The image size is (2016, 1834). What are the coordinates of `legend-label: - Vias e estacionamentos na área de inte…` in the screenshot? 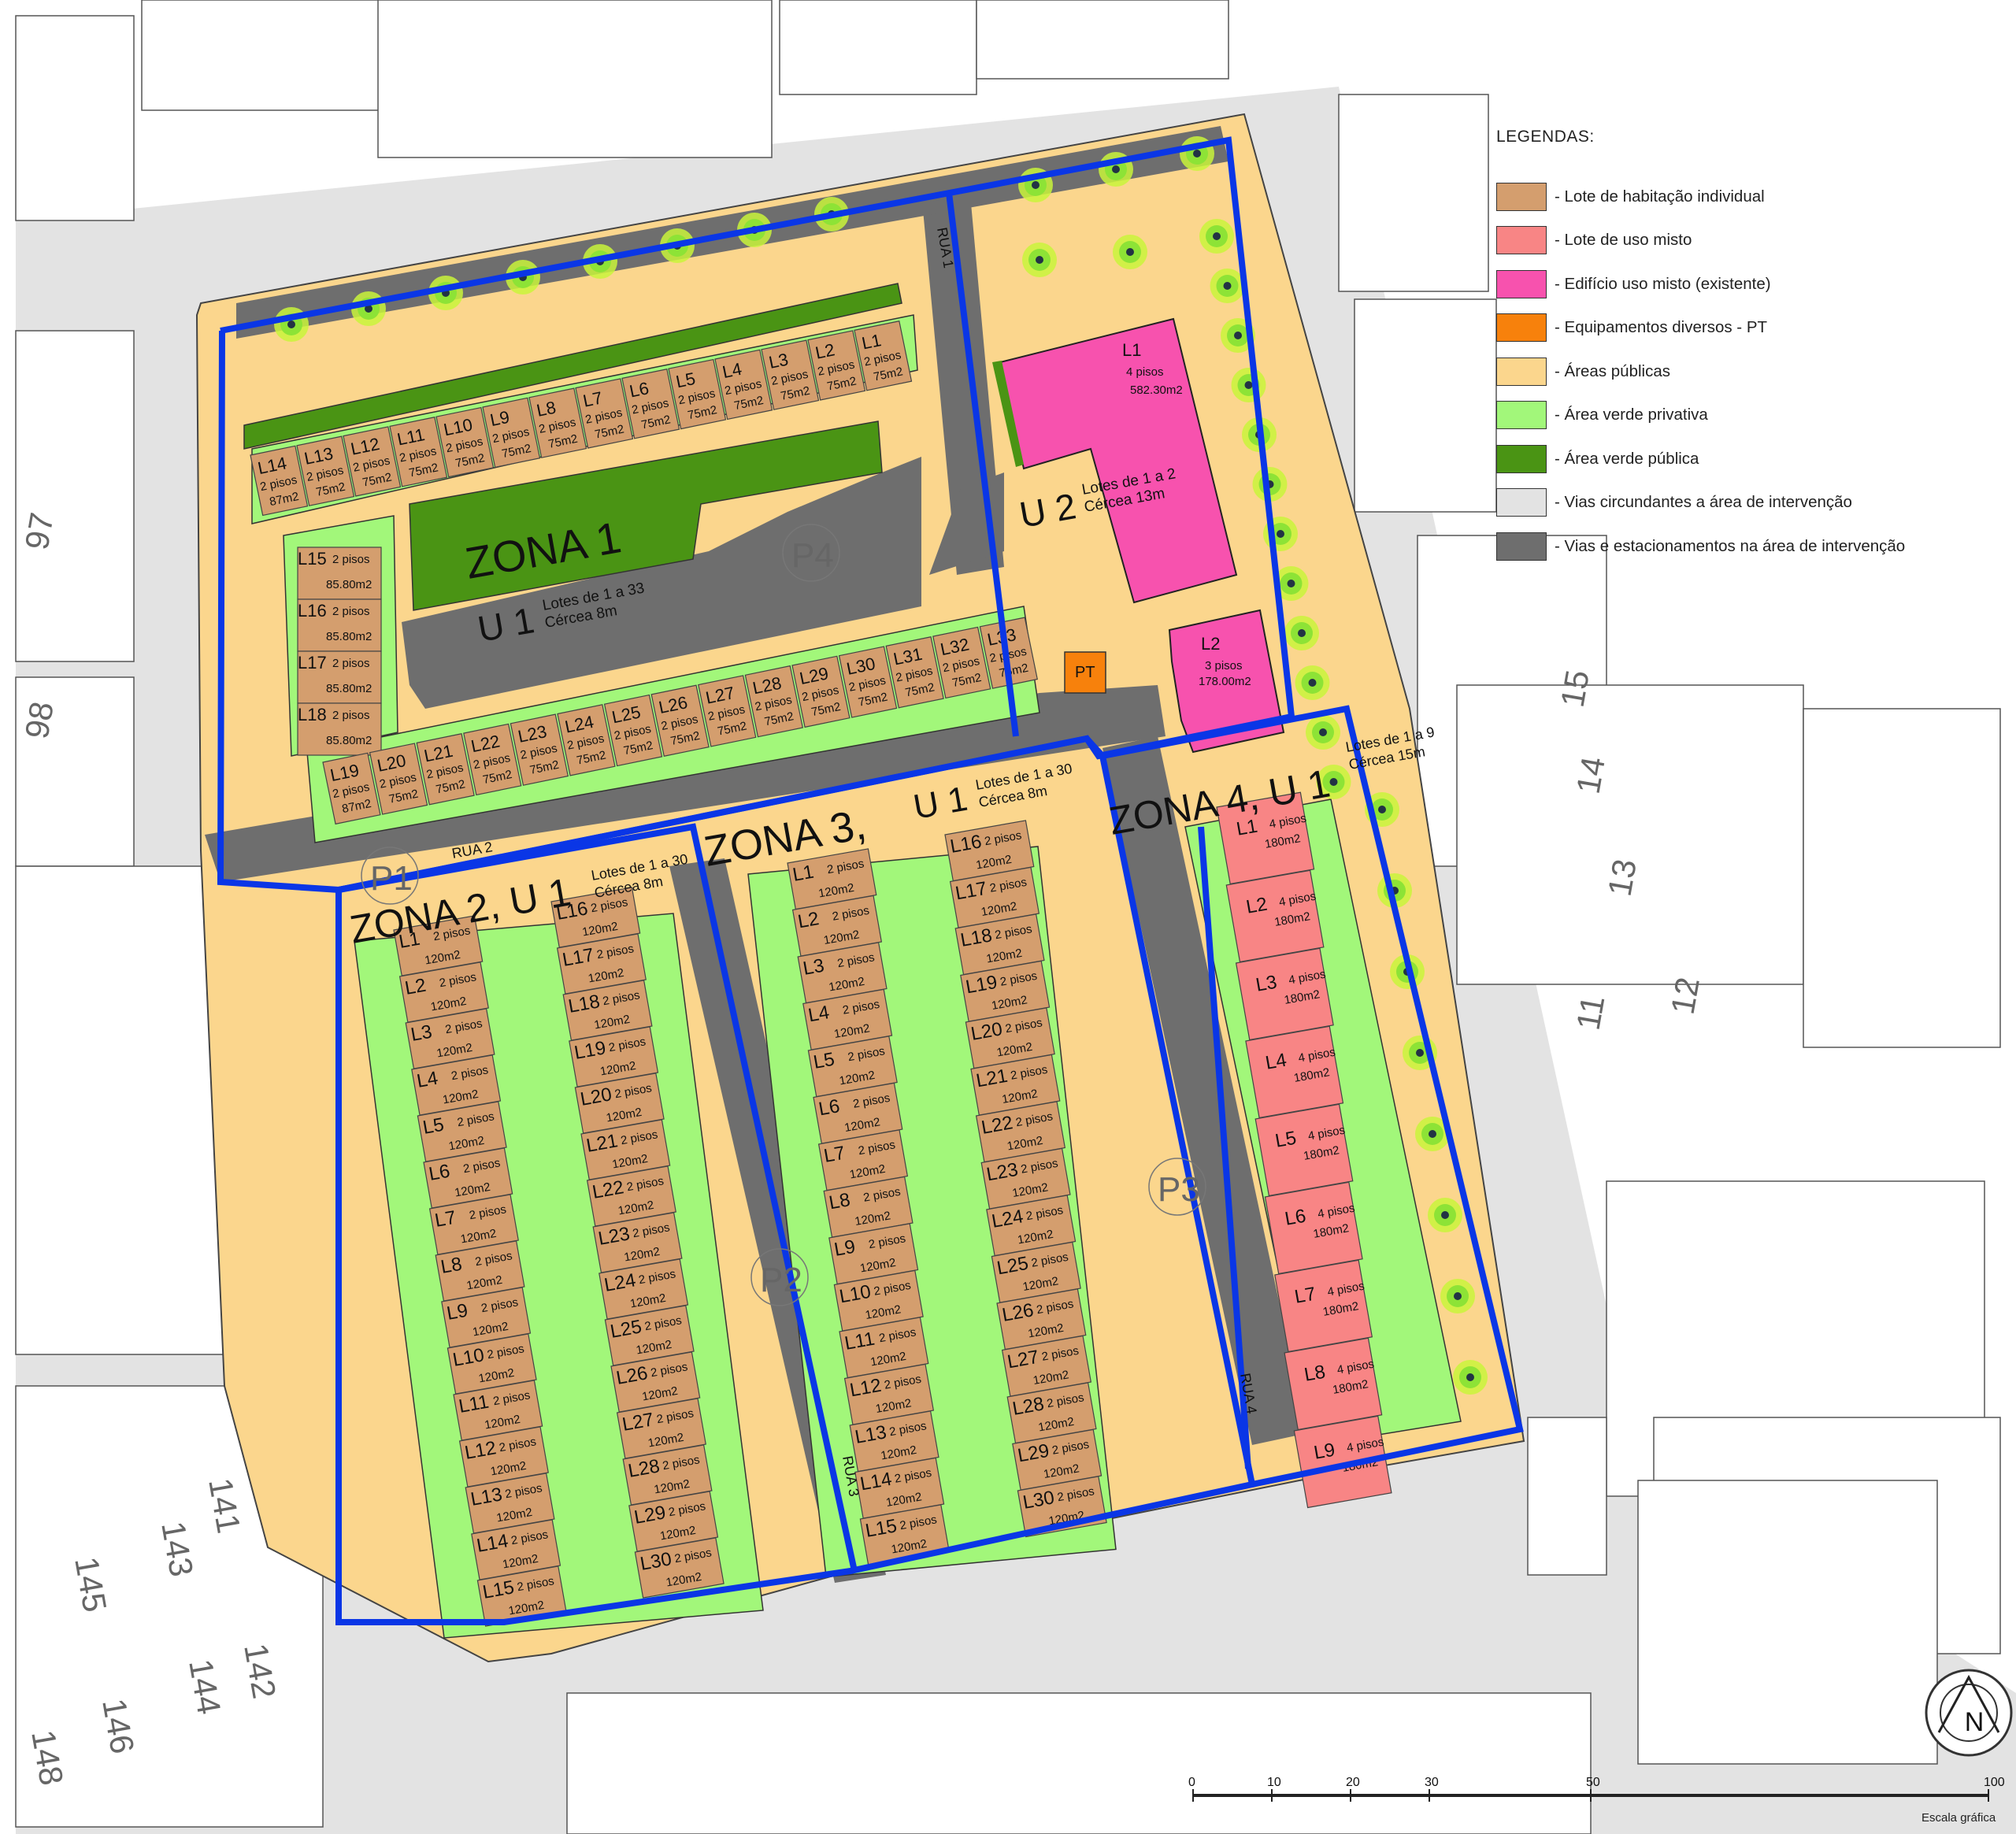 It's located at (1730, 545).